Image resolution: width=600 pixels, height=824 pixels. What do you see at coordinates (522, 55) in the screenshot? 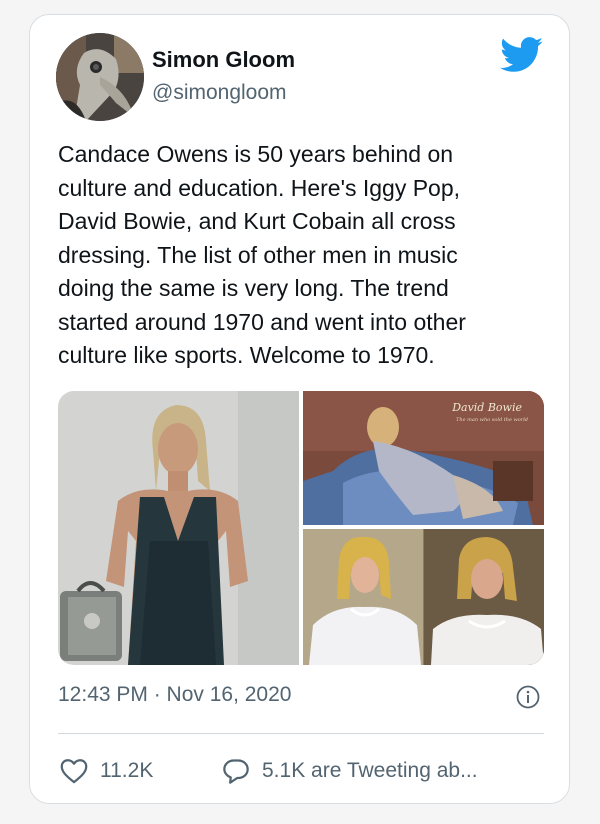
I see `twitter-bird-icon` at bounding box center [522, 55].